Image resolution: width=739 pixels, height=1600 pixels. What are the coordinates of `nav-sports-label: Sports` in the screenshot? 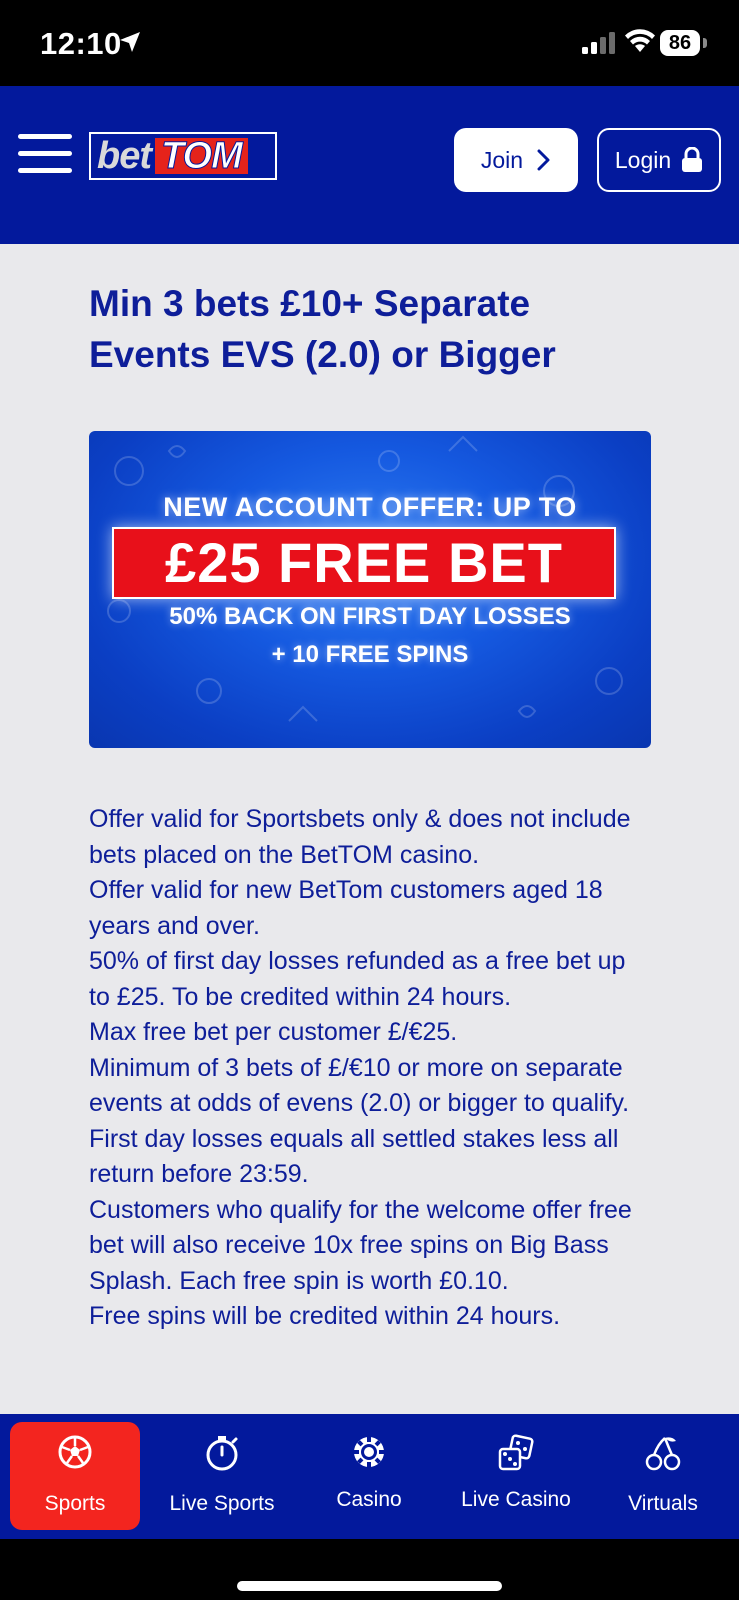 It's located at (75, 1503).